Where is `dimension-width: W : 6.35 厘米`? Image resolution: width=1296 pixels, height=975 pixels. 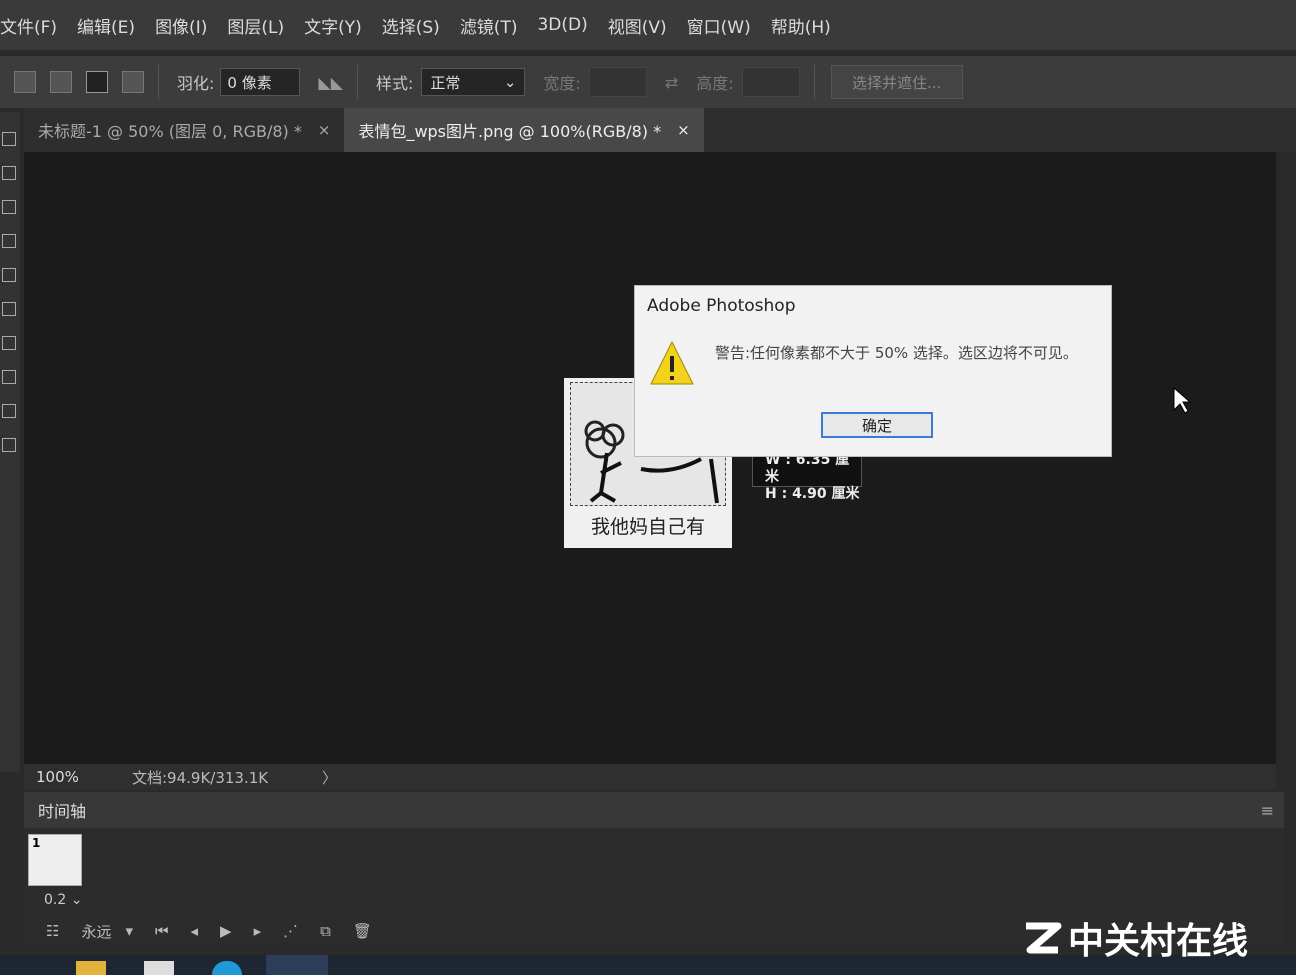 dimension-width: W : 6.35 厘米 is located at coordinates (807, 468).